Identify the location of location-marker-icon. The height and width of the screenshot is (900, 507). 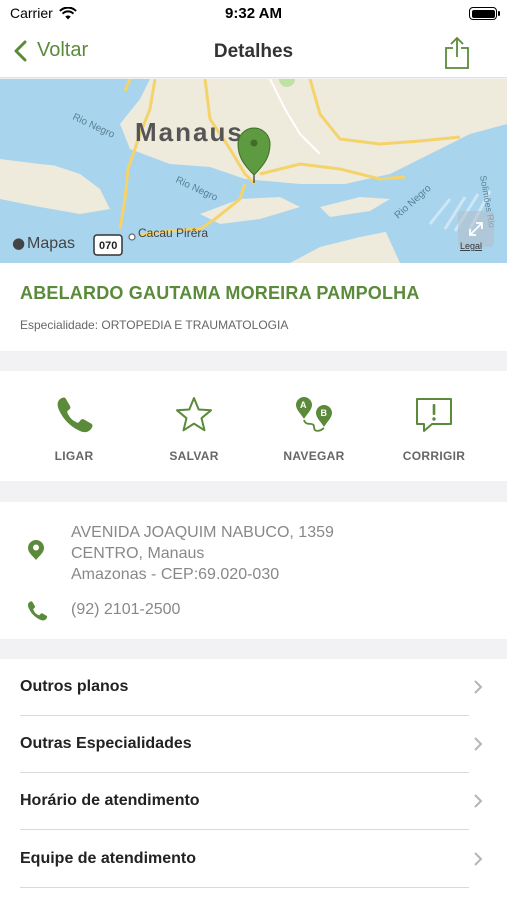
(36, 550).